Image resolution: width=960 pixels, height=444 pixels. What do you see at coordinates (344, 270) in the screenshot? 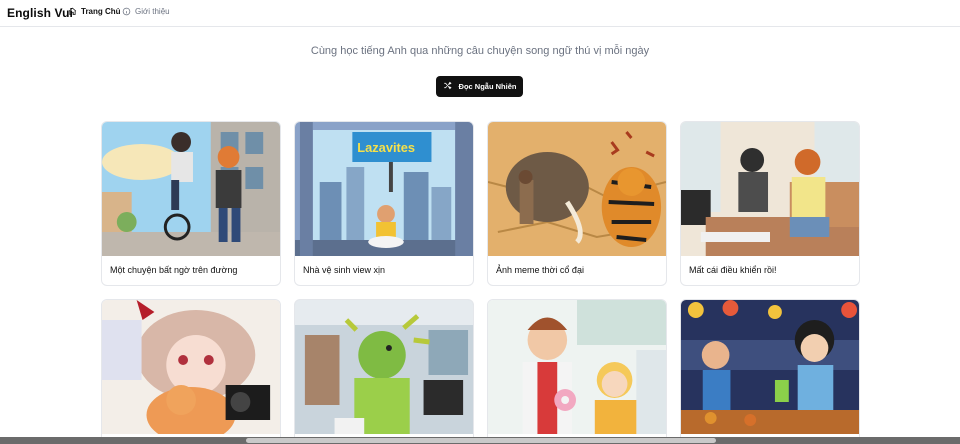
I see `story-title: Nhà vệ sinh view xịn` at bounding box center [344, 270].